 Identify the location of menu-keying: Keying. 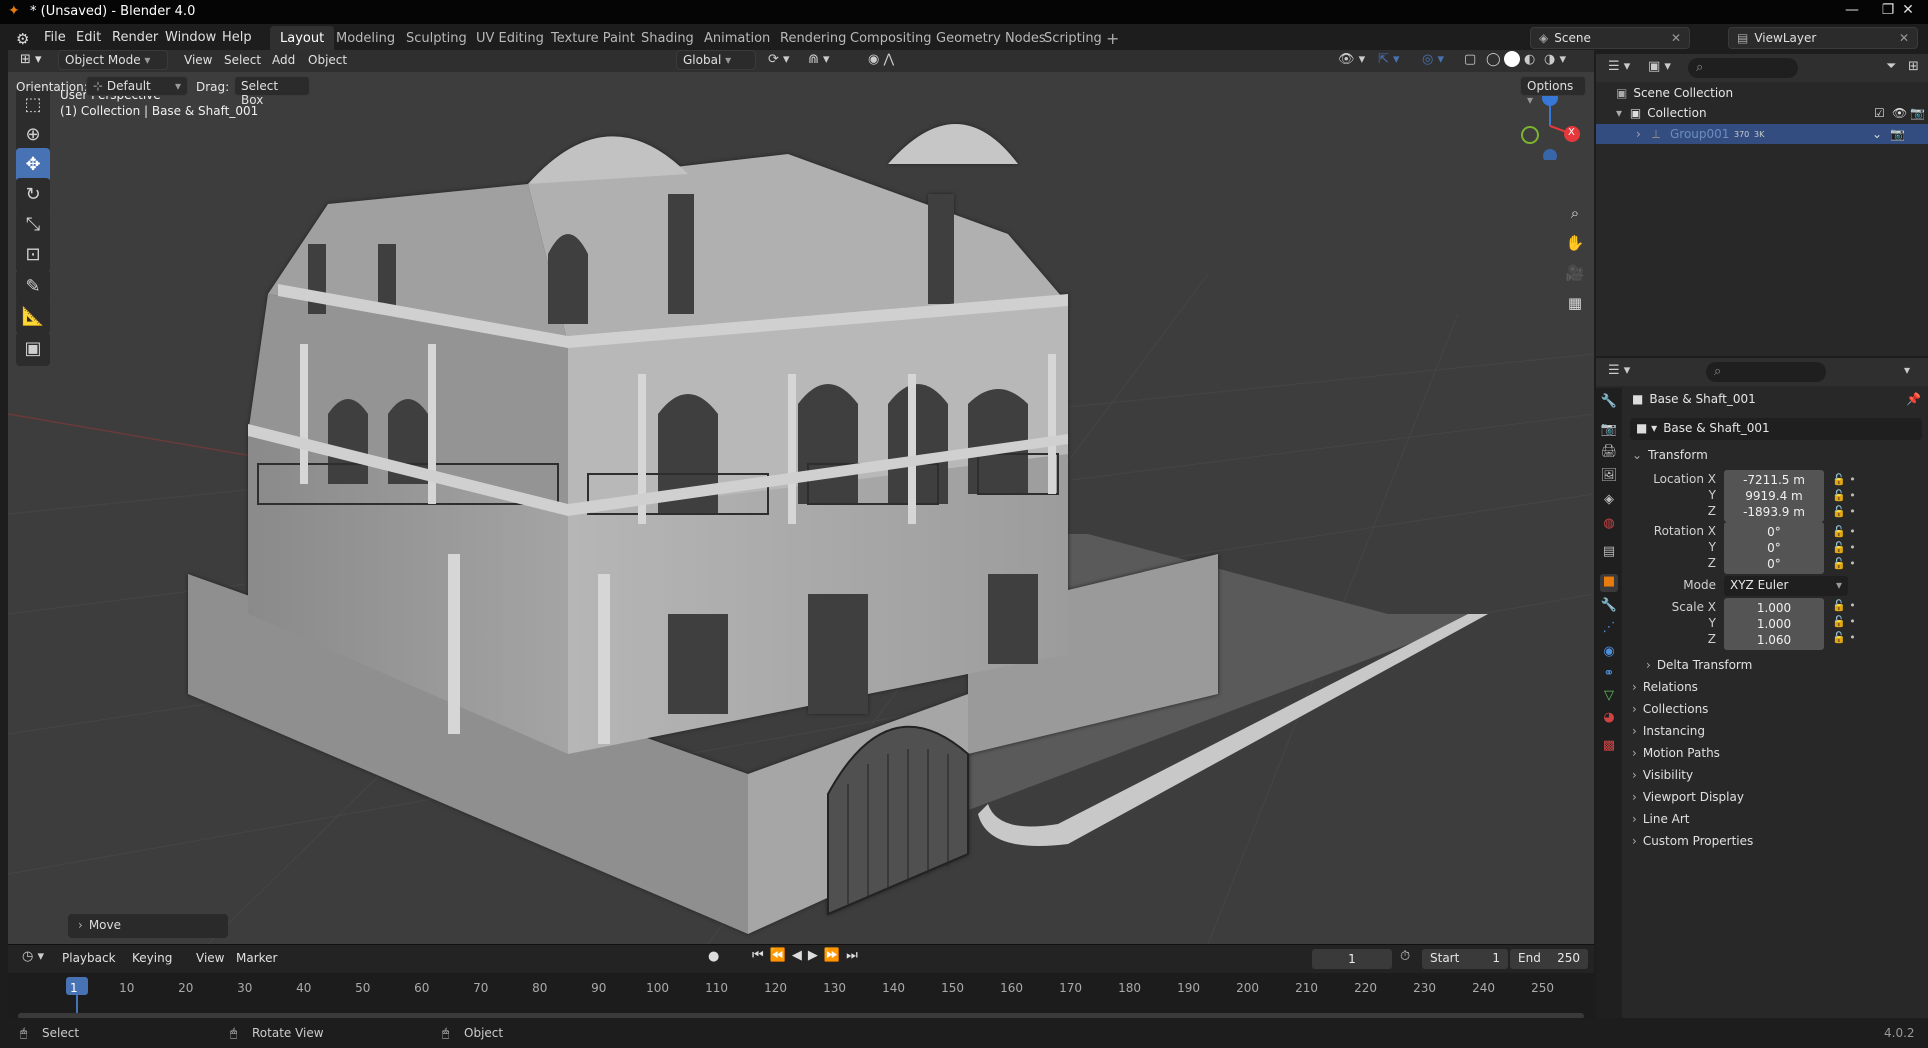
(152, 958).